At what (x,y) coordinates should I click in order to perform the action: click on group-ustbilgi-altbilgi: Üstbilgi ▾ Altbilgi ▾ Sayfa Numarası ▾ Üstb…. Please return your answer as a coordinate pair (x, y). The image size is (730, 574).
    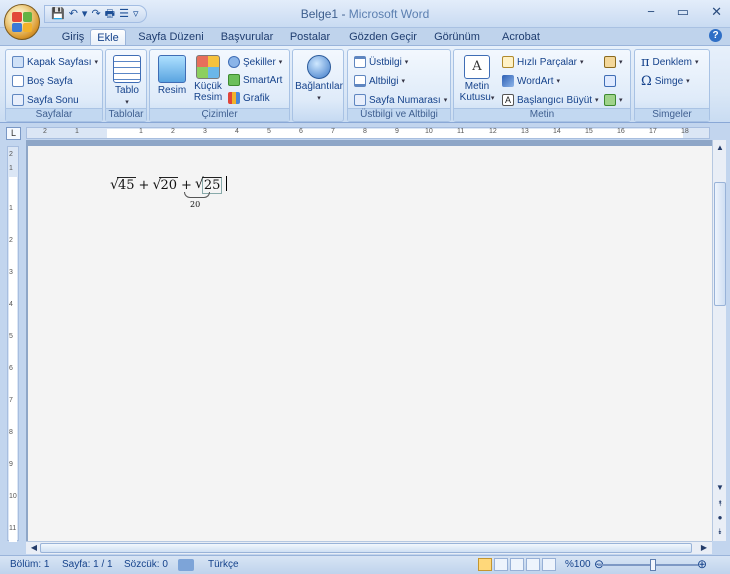
    Looking at the image, I should click on (399, 85).